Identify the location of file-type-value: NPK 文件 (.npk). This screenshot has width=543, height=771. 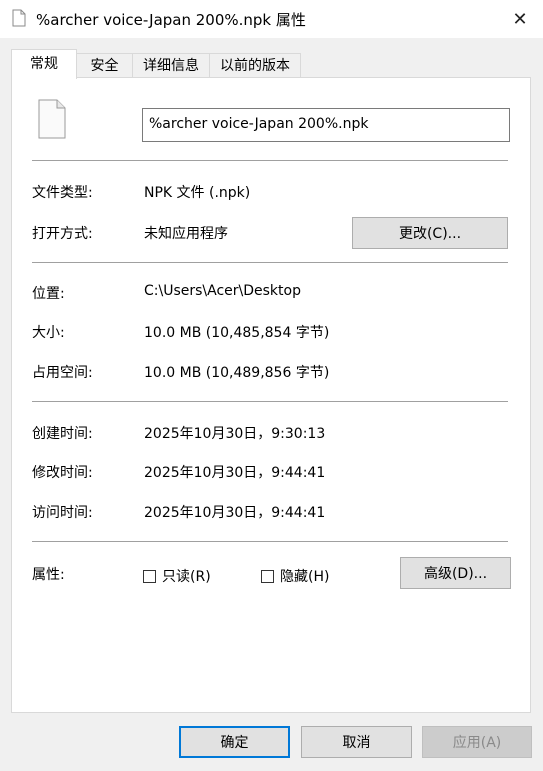
(197, 193).